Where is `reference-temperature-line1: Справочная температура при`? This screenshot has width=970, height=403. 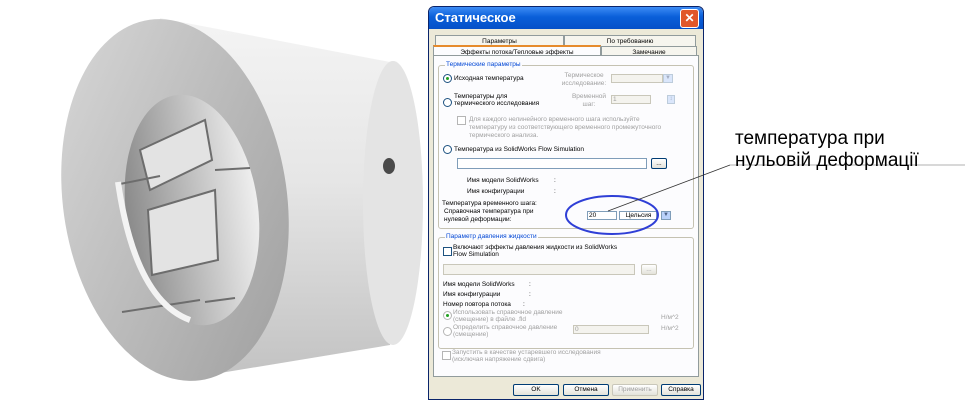
reference-temperature-line1: Справочная температура при is located at coordinates (489, 211).